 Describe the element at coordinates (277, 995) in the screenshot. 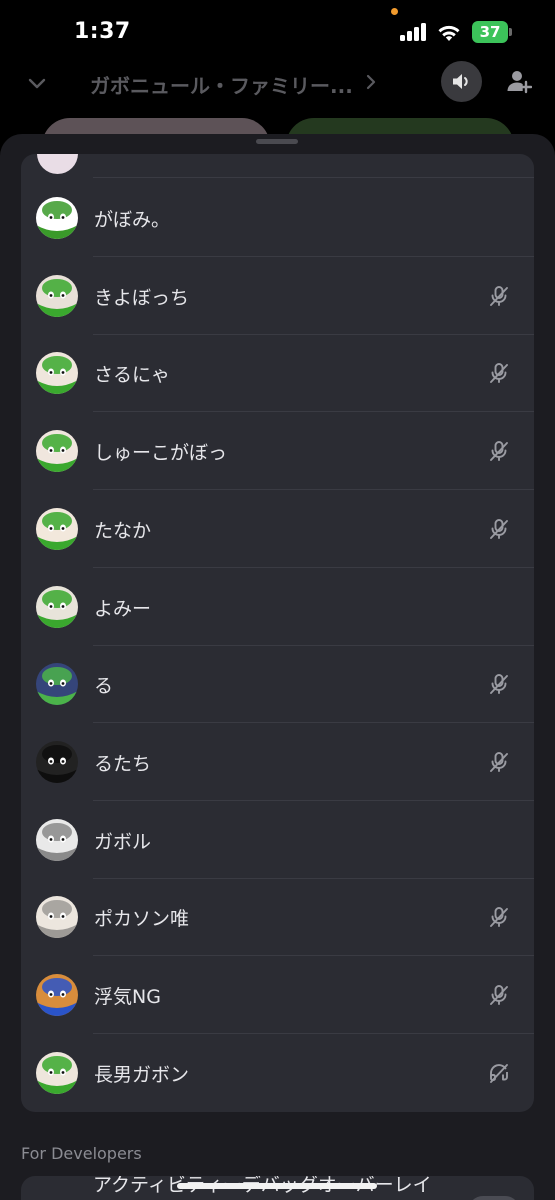

I see `member-row: 浮気NG` at that location.